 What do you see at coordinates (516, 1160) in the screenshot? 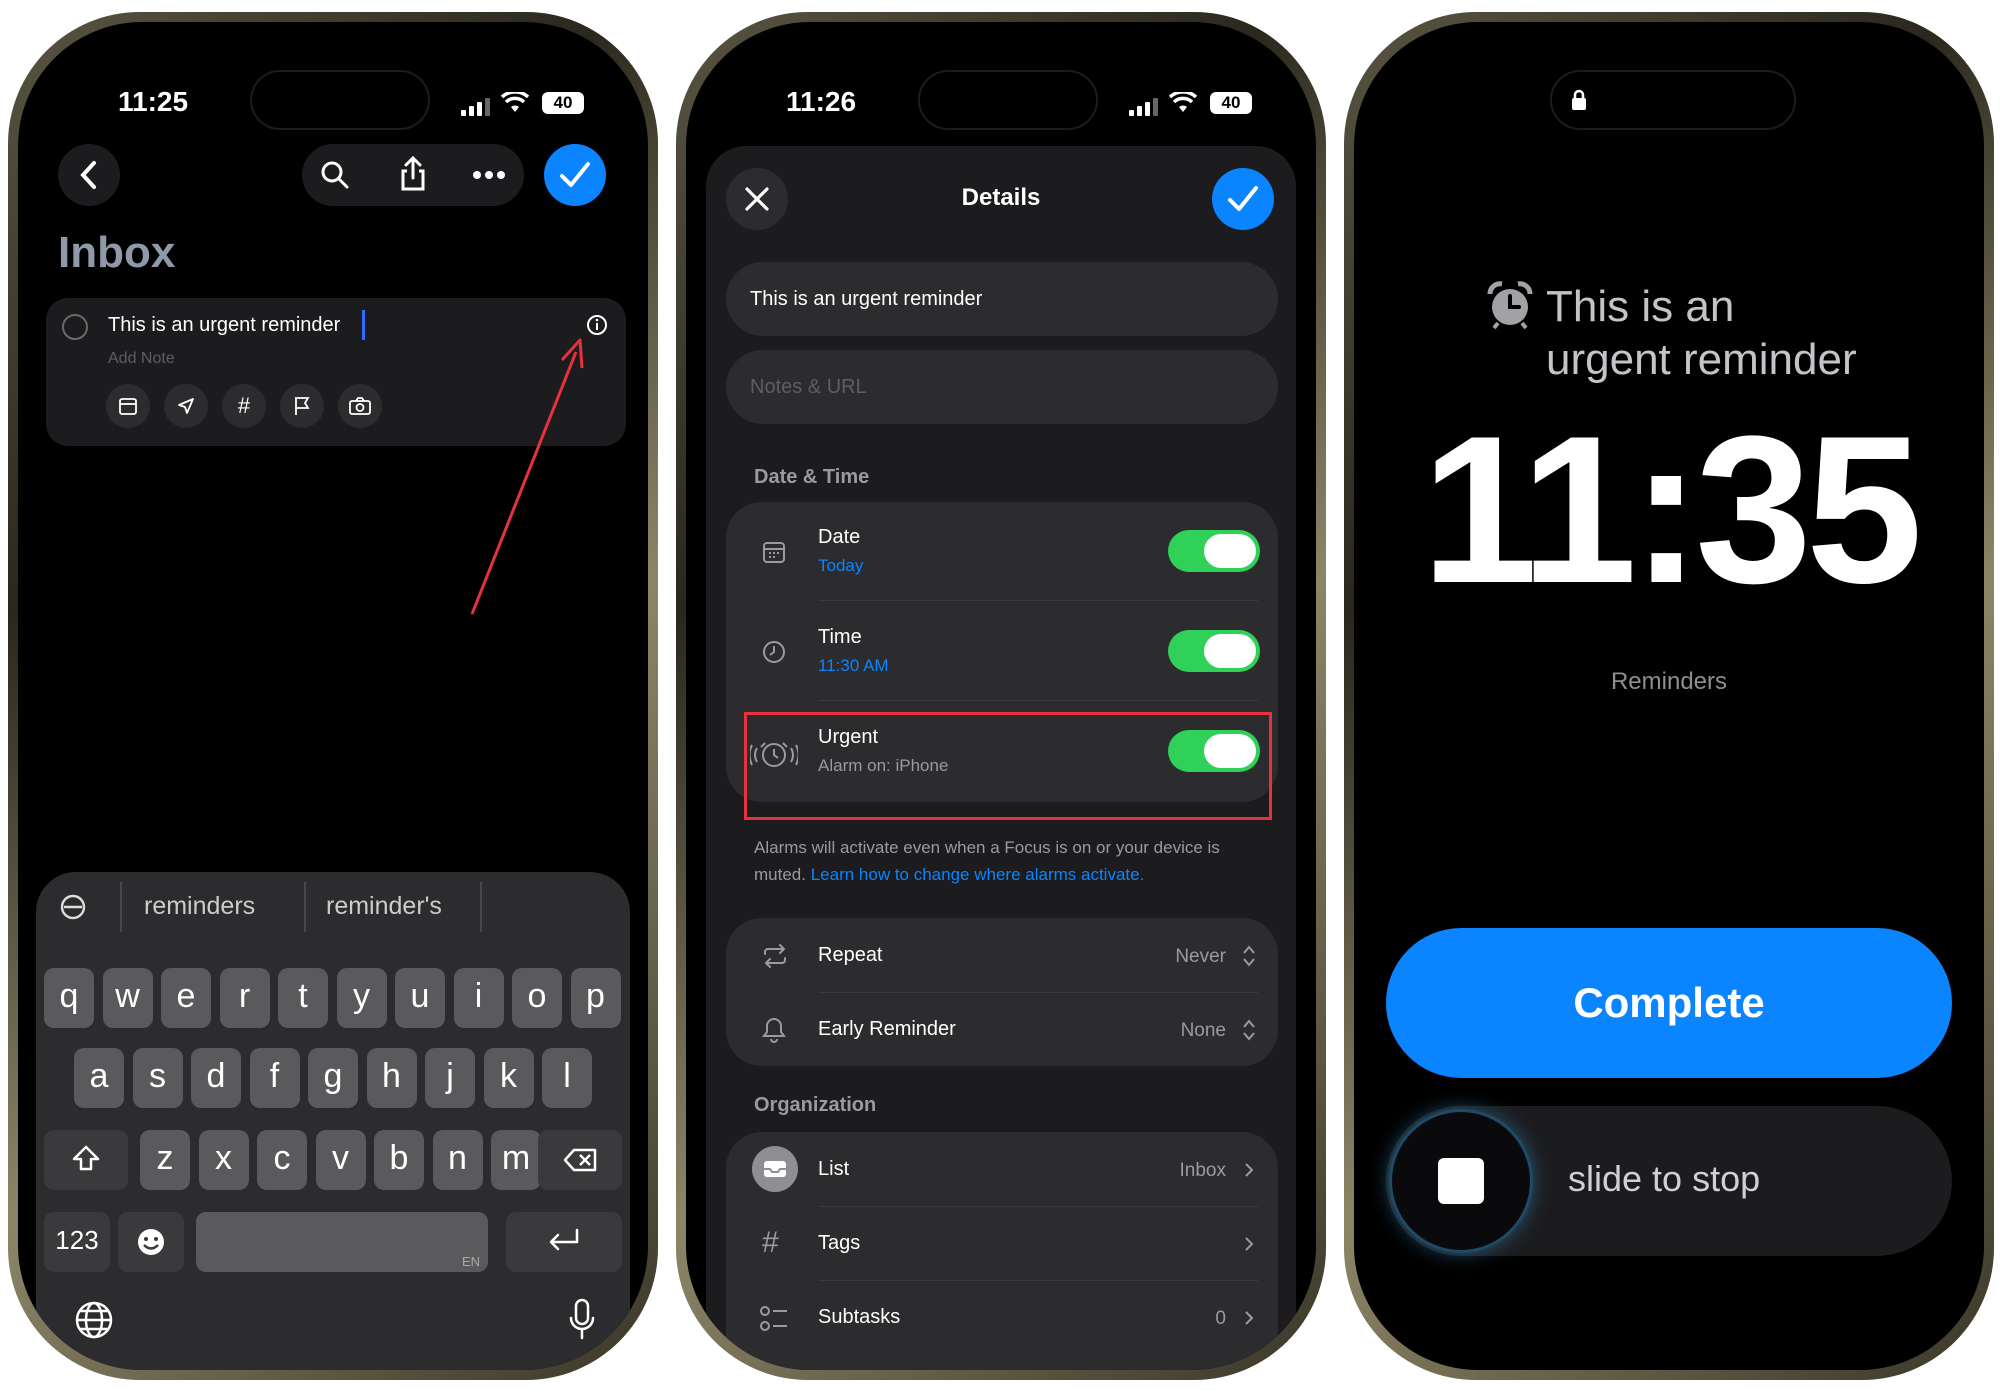
I see `key-m: m` at bounding box center [516, 1160].